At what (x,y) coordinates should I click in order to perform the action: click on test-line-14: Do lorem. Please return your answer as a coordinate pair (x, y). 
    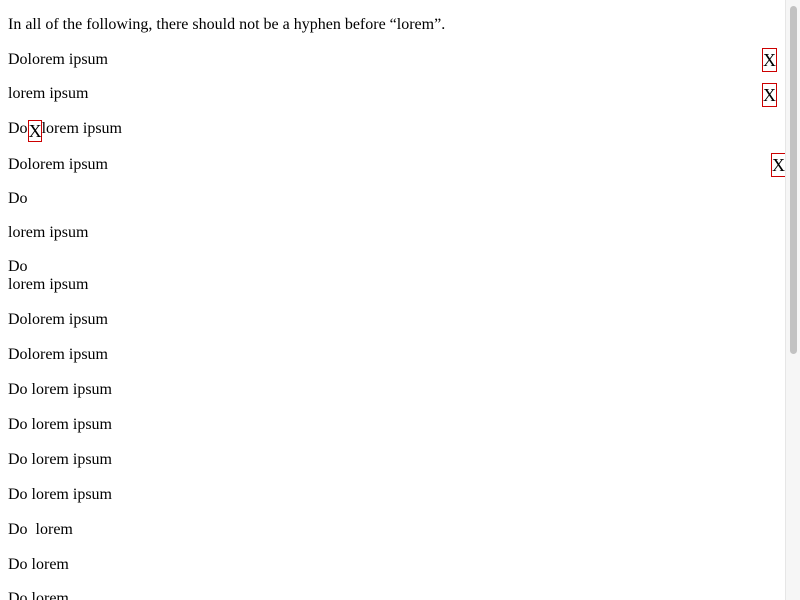
    Looking at the image, I should click on (40, 529).